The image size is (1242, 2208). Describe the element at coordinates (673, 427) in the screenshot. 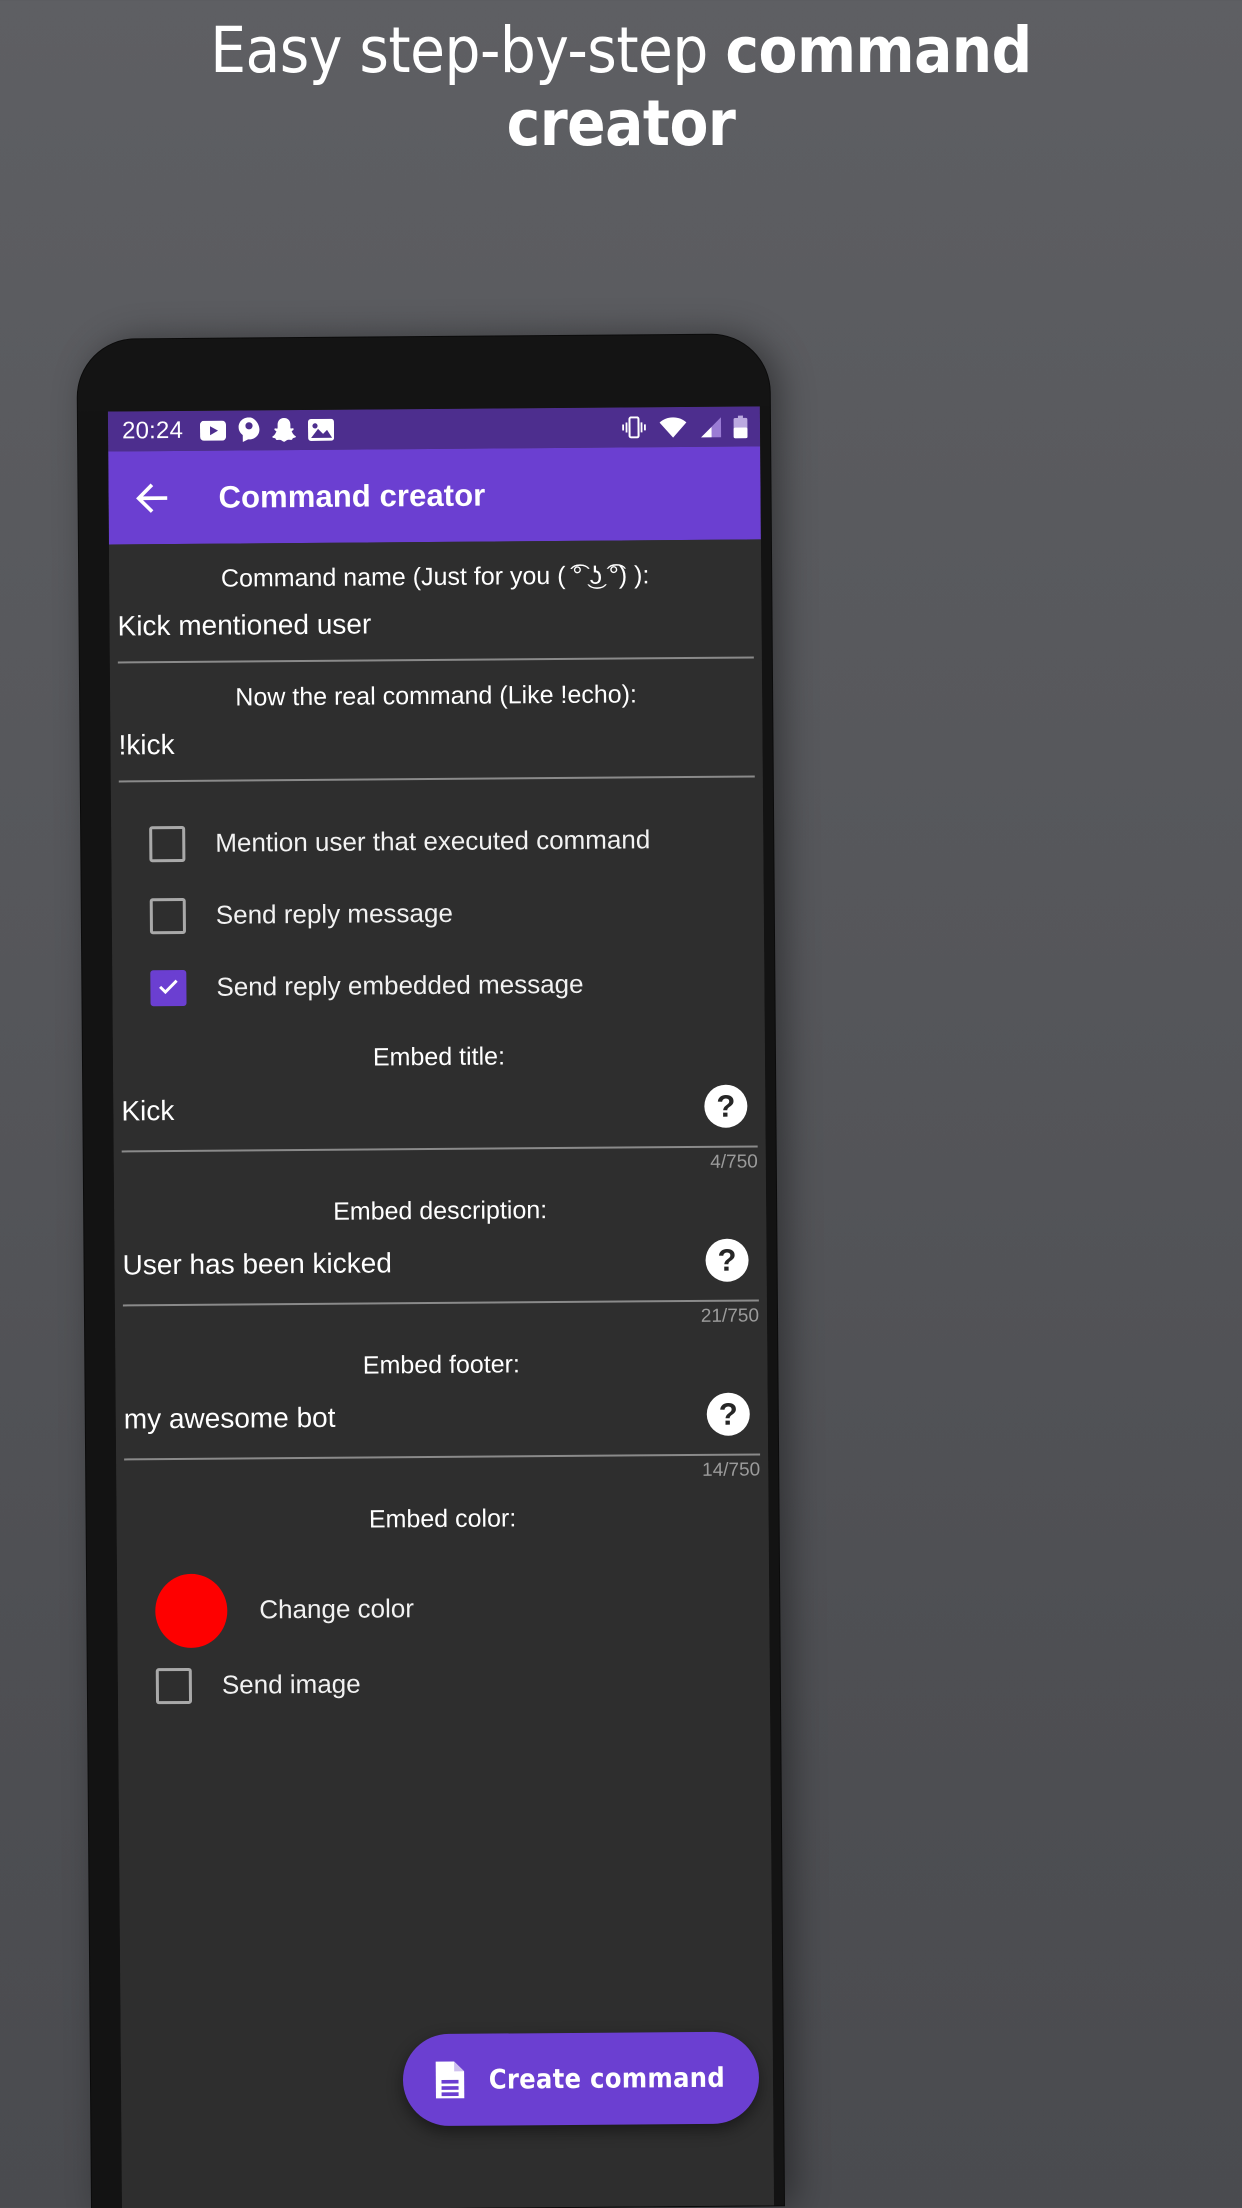

I see `wifi-icon` at that location.